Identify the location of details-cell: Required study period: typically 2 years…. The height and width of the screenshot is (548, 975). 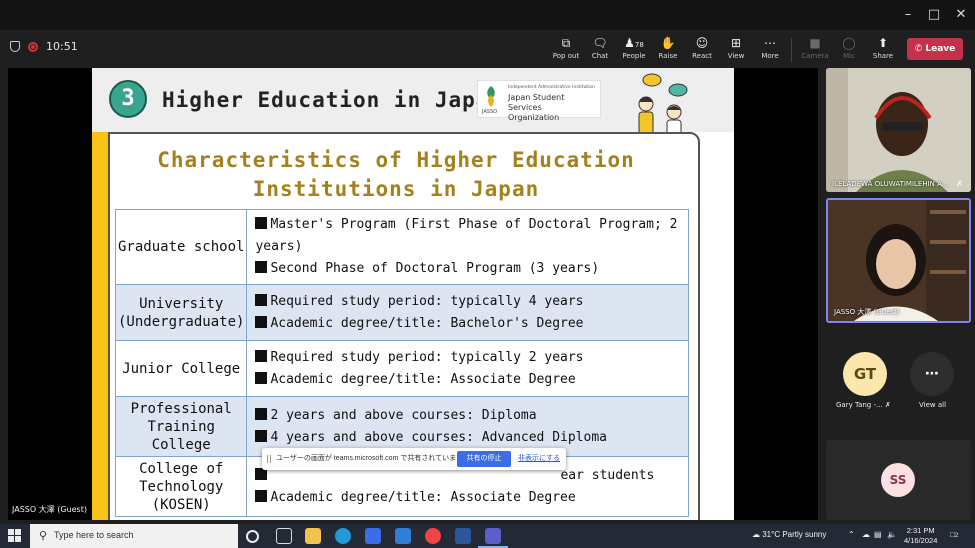
(467, 368).